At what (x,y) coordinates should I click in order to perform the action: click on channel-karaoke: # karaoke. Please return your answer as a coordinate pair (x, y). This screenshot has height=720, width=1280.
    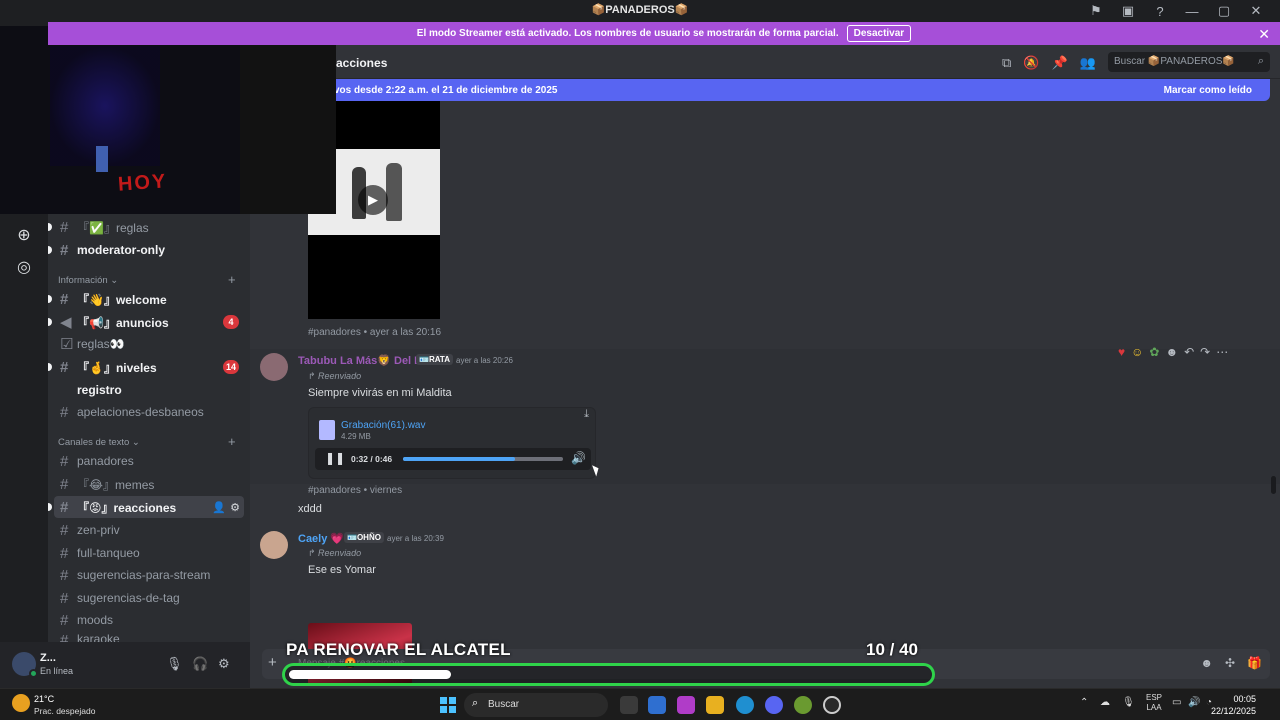
    Looking at the image, I should click on (149, 637).